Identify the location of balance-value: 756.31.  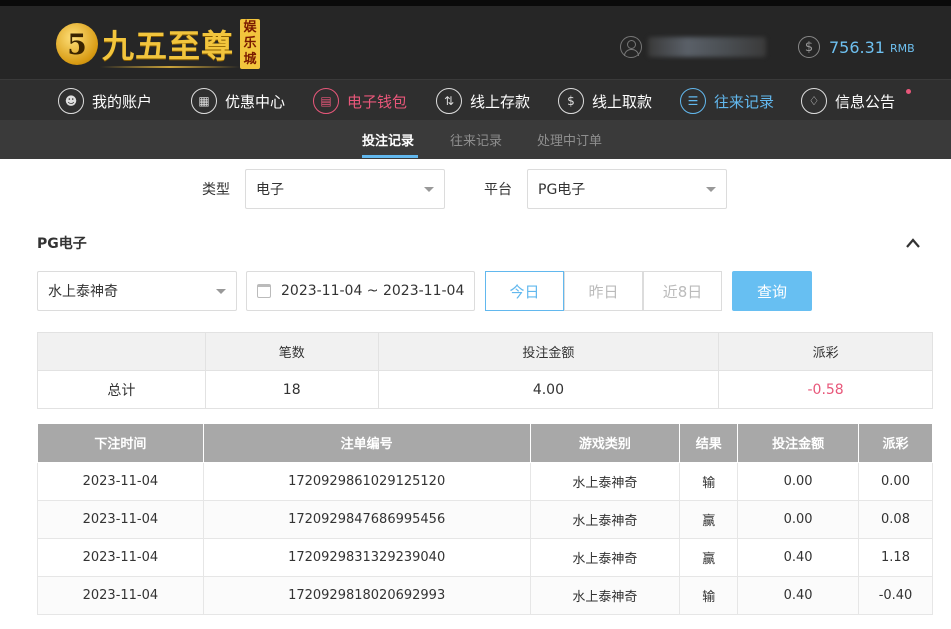
(857, 47).